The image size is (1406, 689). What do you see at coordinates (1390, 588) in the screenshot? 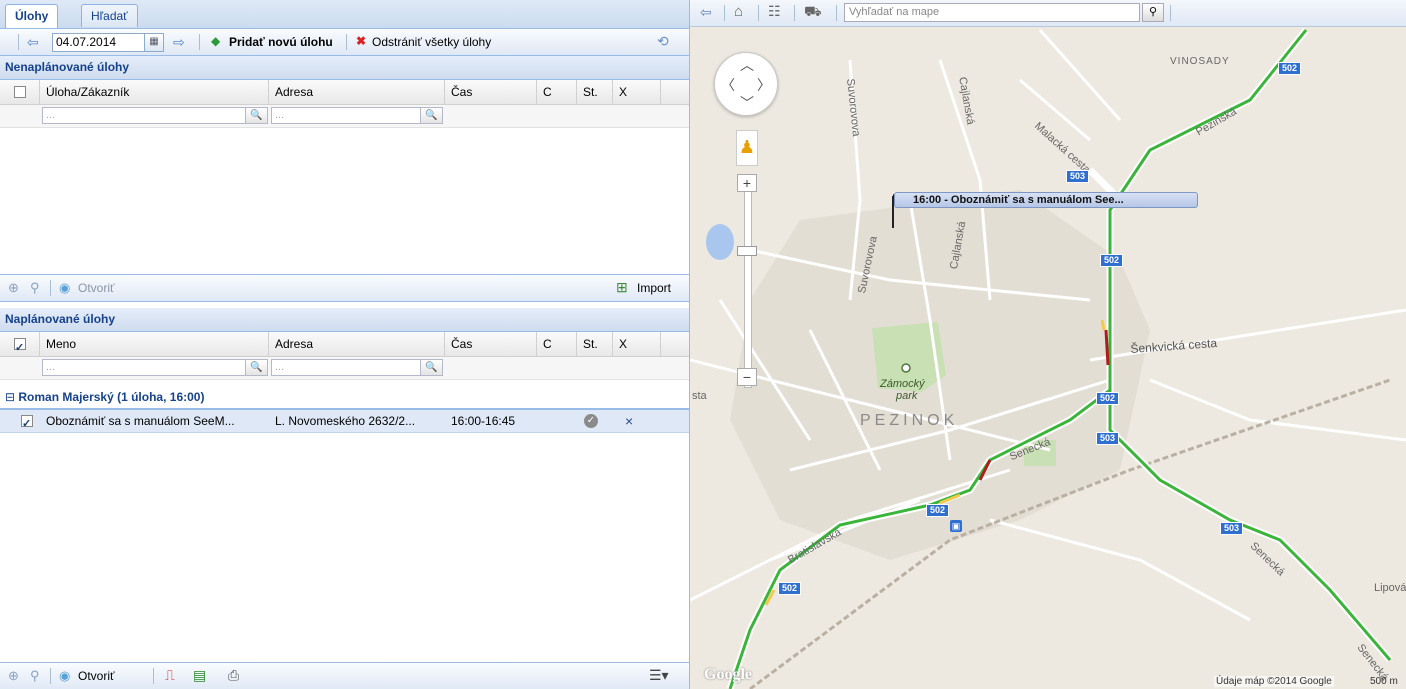
I see `map-label-lipova: Lipová` at bounding box center [1390, 588].